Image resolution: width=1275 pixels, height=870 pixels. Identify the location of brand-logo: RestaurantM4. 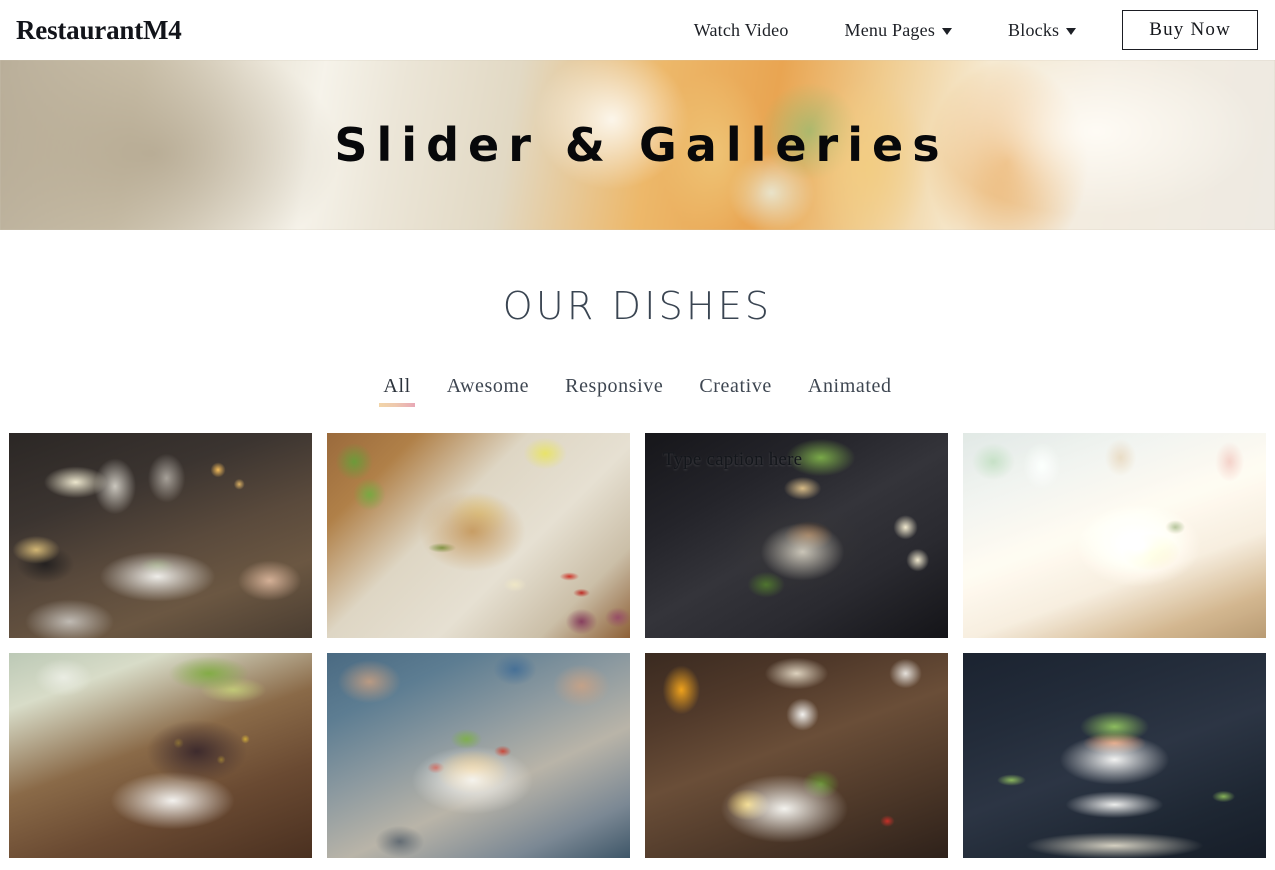
(99, 30).